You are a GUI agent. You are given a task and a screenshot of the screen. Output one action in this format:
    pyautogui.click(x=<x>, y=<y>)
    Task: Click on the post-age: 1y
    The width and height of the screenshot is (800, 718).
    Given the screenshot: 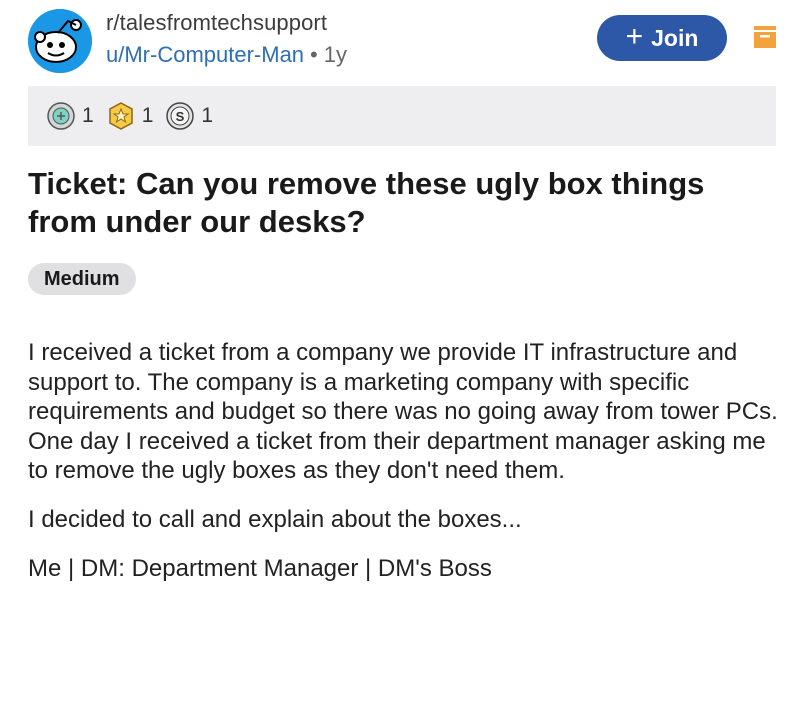 What is the action you would take?
    pyautogui.click(x=335, y=54)
    